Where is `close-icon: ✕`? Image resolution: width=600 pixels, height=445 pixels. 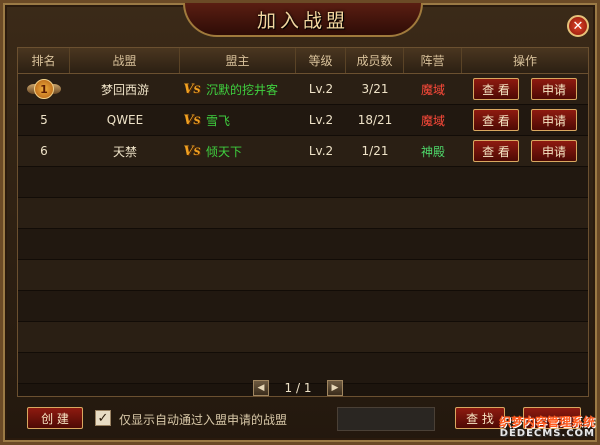
close-icon: ✕ is located at coordinates (578, 26).